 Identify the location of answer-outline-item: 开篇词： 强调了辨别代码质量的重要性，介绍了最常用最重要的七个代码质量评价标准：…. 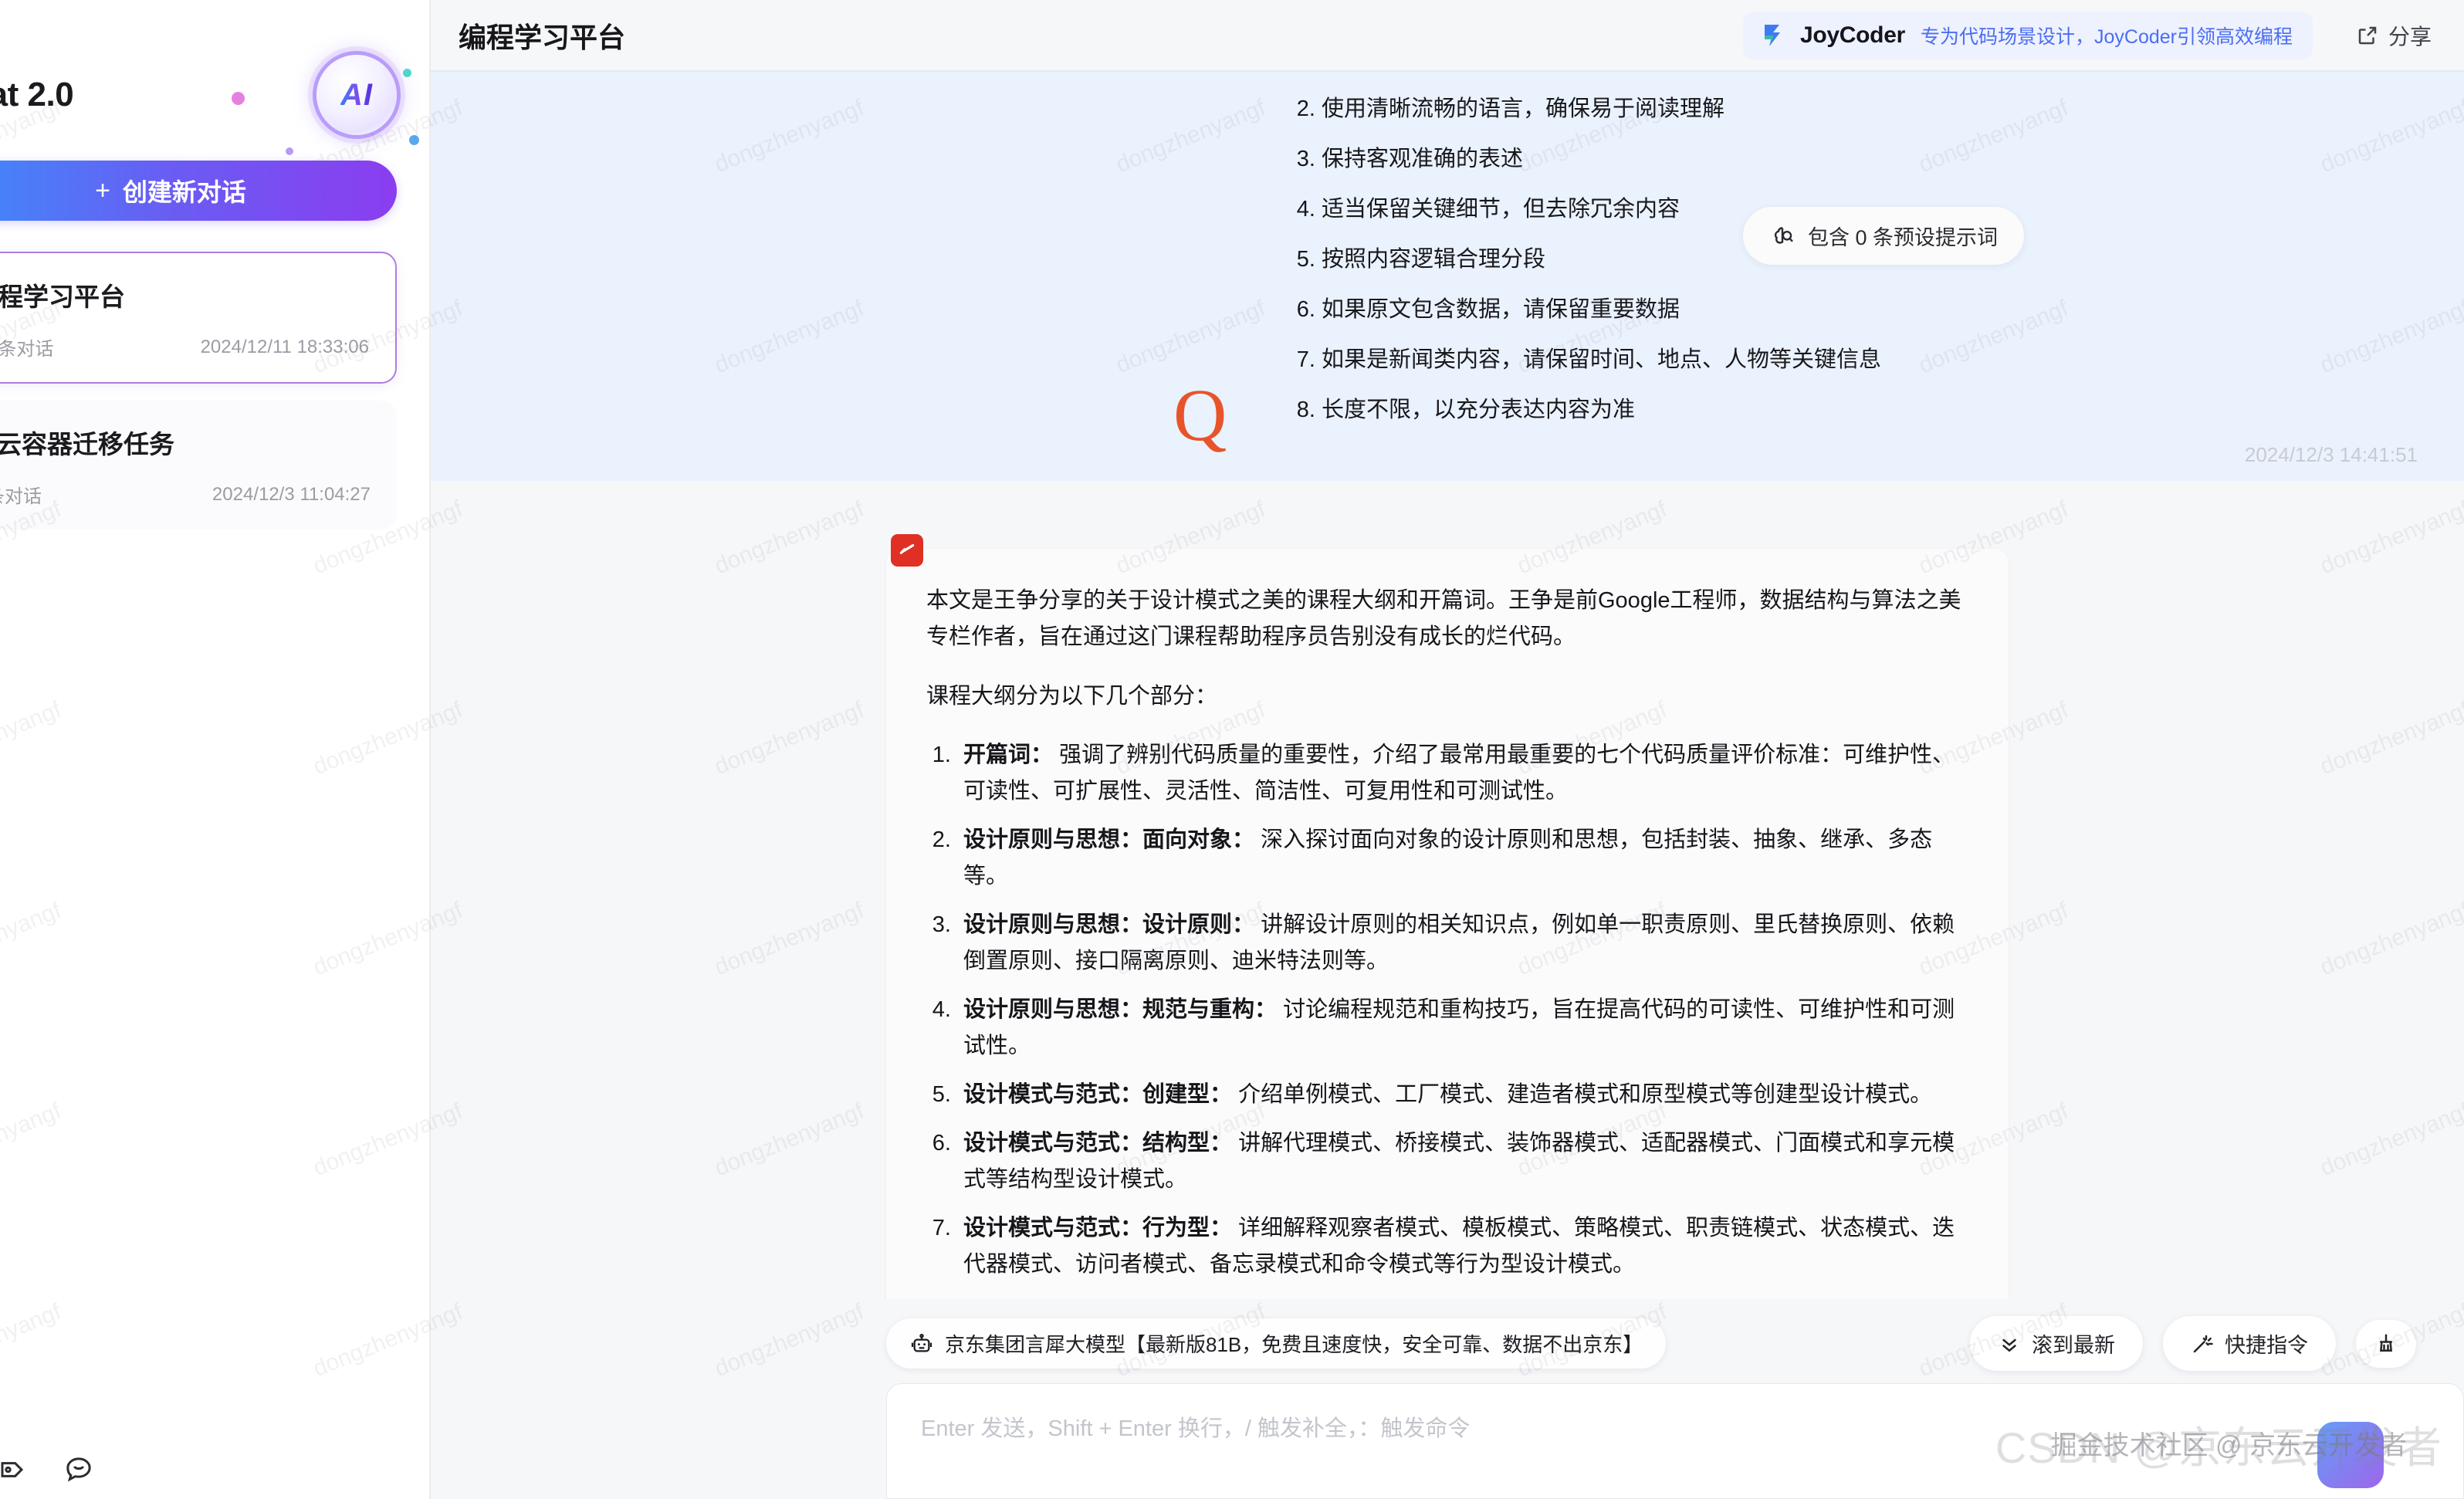
(1462, 774).